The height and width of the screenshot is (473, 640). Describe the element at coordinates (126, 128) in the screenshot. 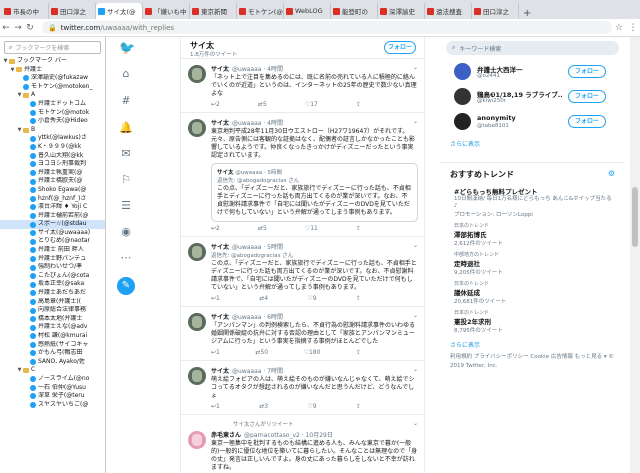

I see `notifications-bell-icon: 🔔` at that location.